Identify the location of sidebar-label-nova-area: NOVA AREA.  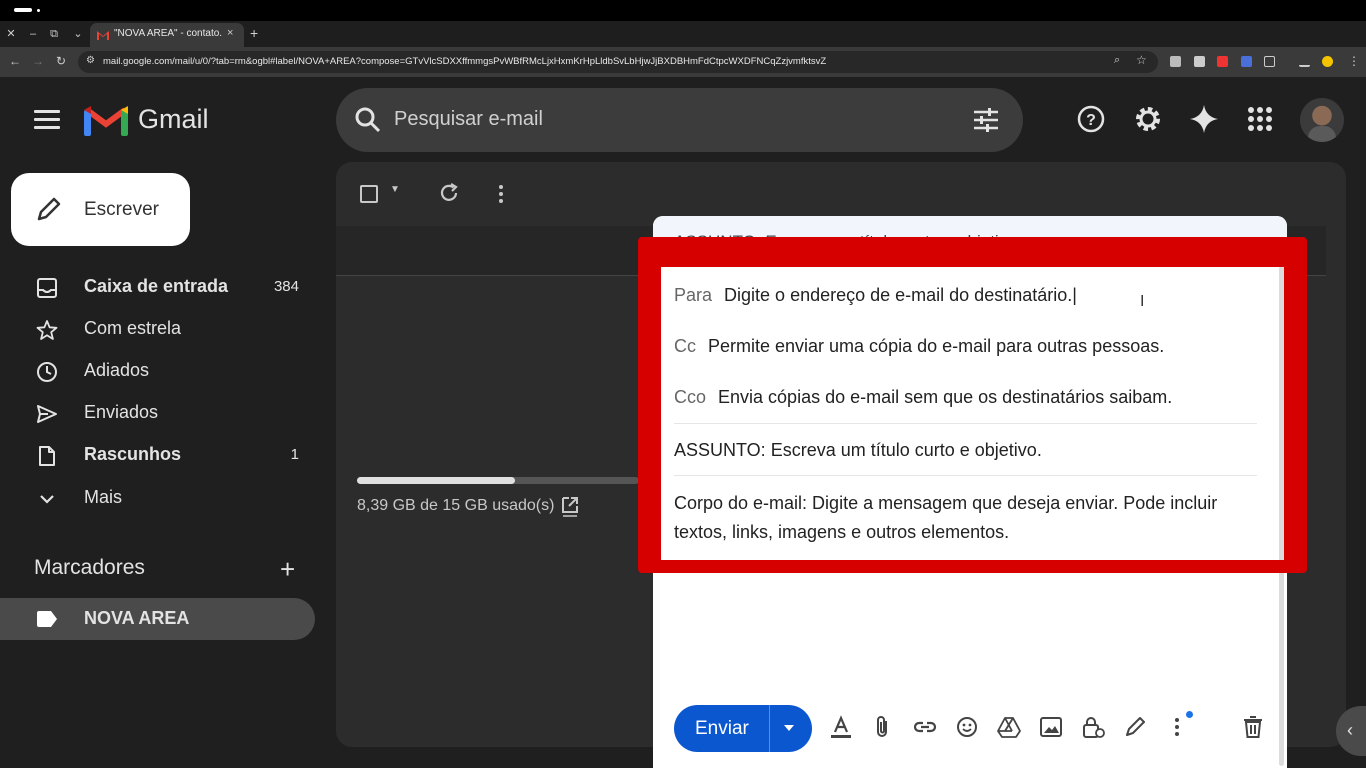
(157, 619).